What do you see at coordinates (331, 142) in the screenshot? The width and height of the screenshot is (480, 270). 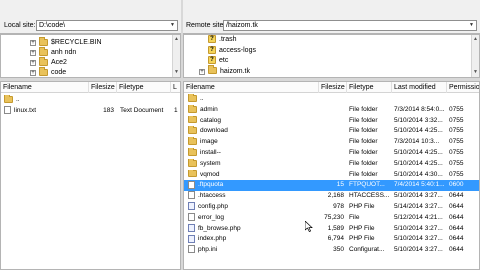 I see `file-row: image File folder 7/3/2014 10:3... 0755` at bounding box center [331, 142].